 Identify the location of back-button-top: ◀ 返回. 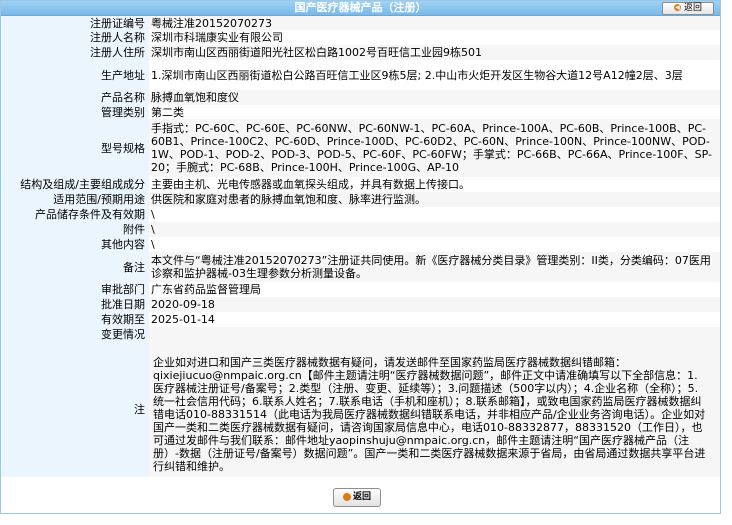
(688, 8).